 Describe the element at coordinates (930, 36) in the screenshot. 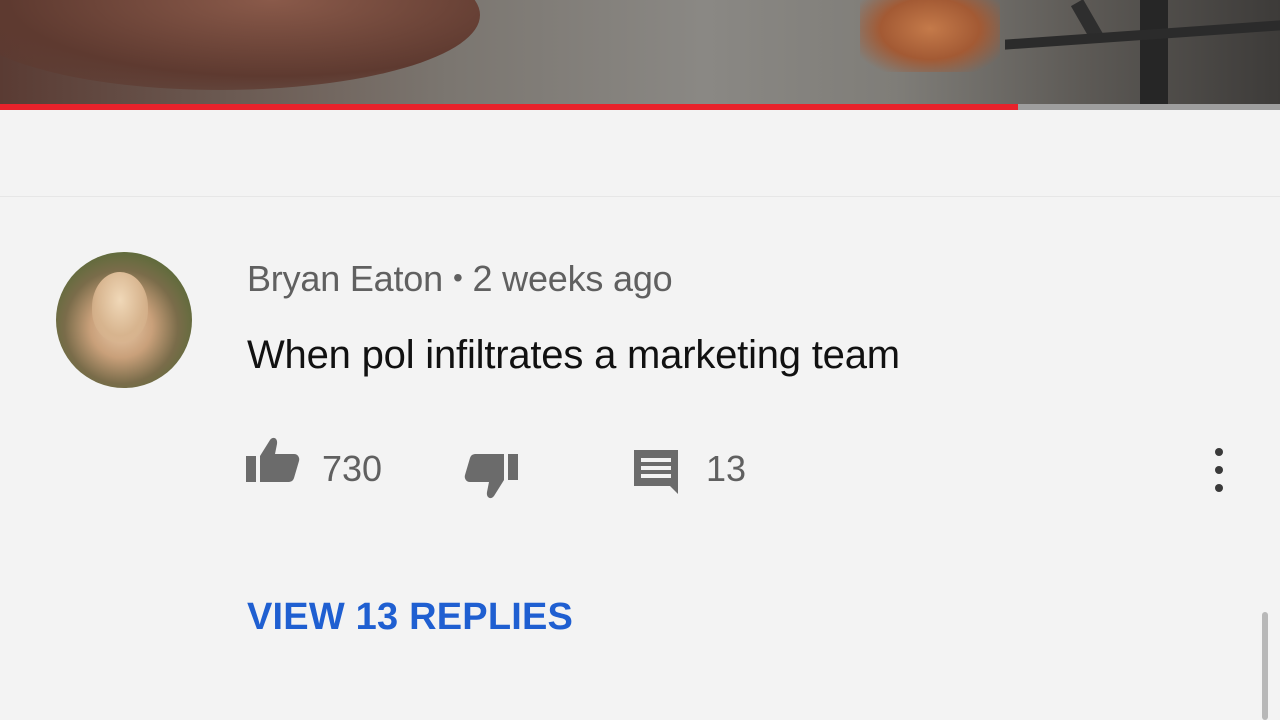

I see `video-frame-shoe` at that location.